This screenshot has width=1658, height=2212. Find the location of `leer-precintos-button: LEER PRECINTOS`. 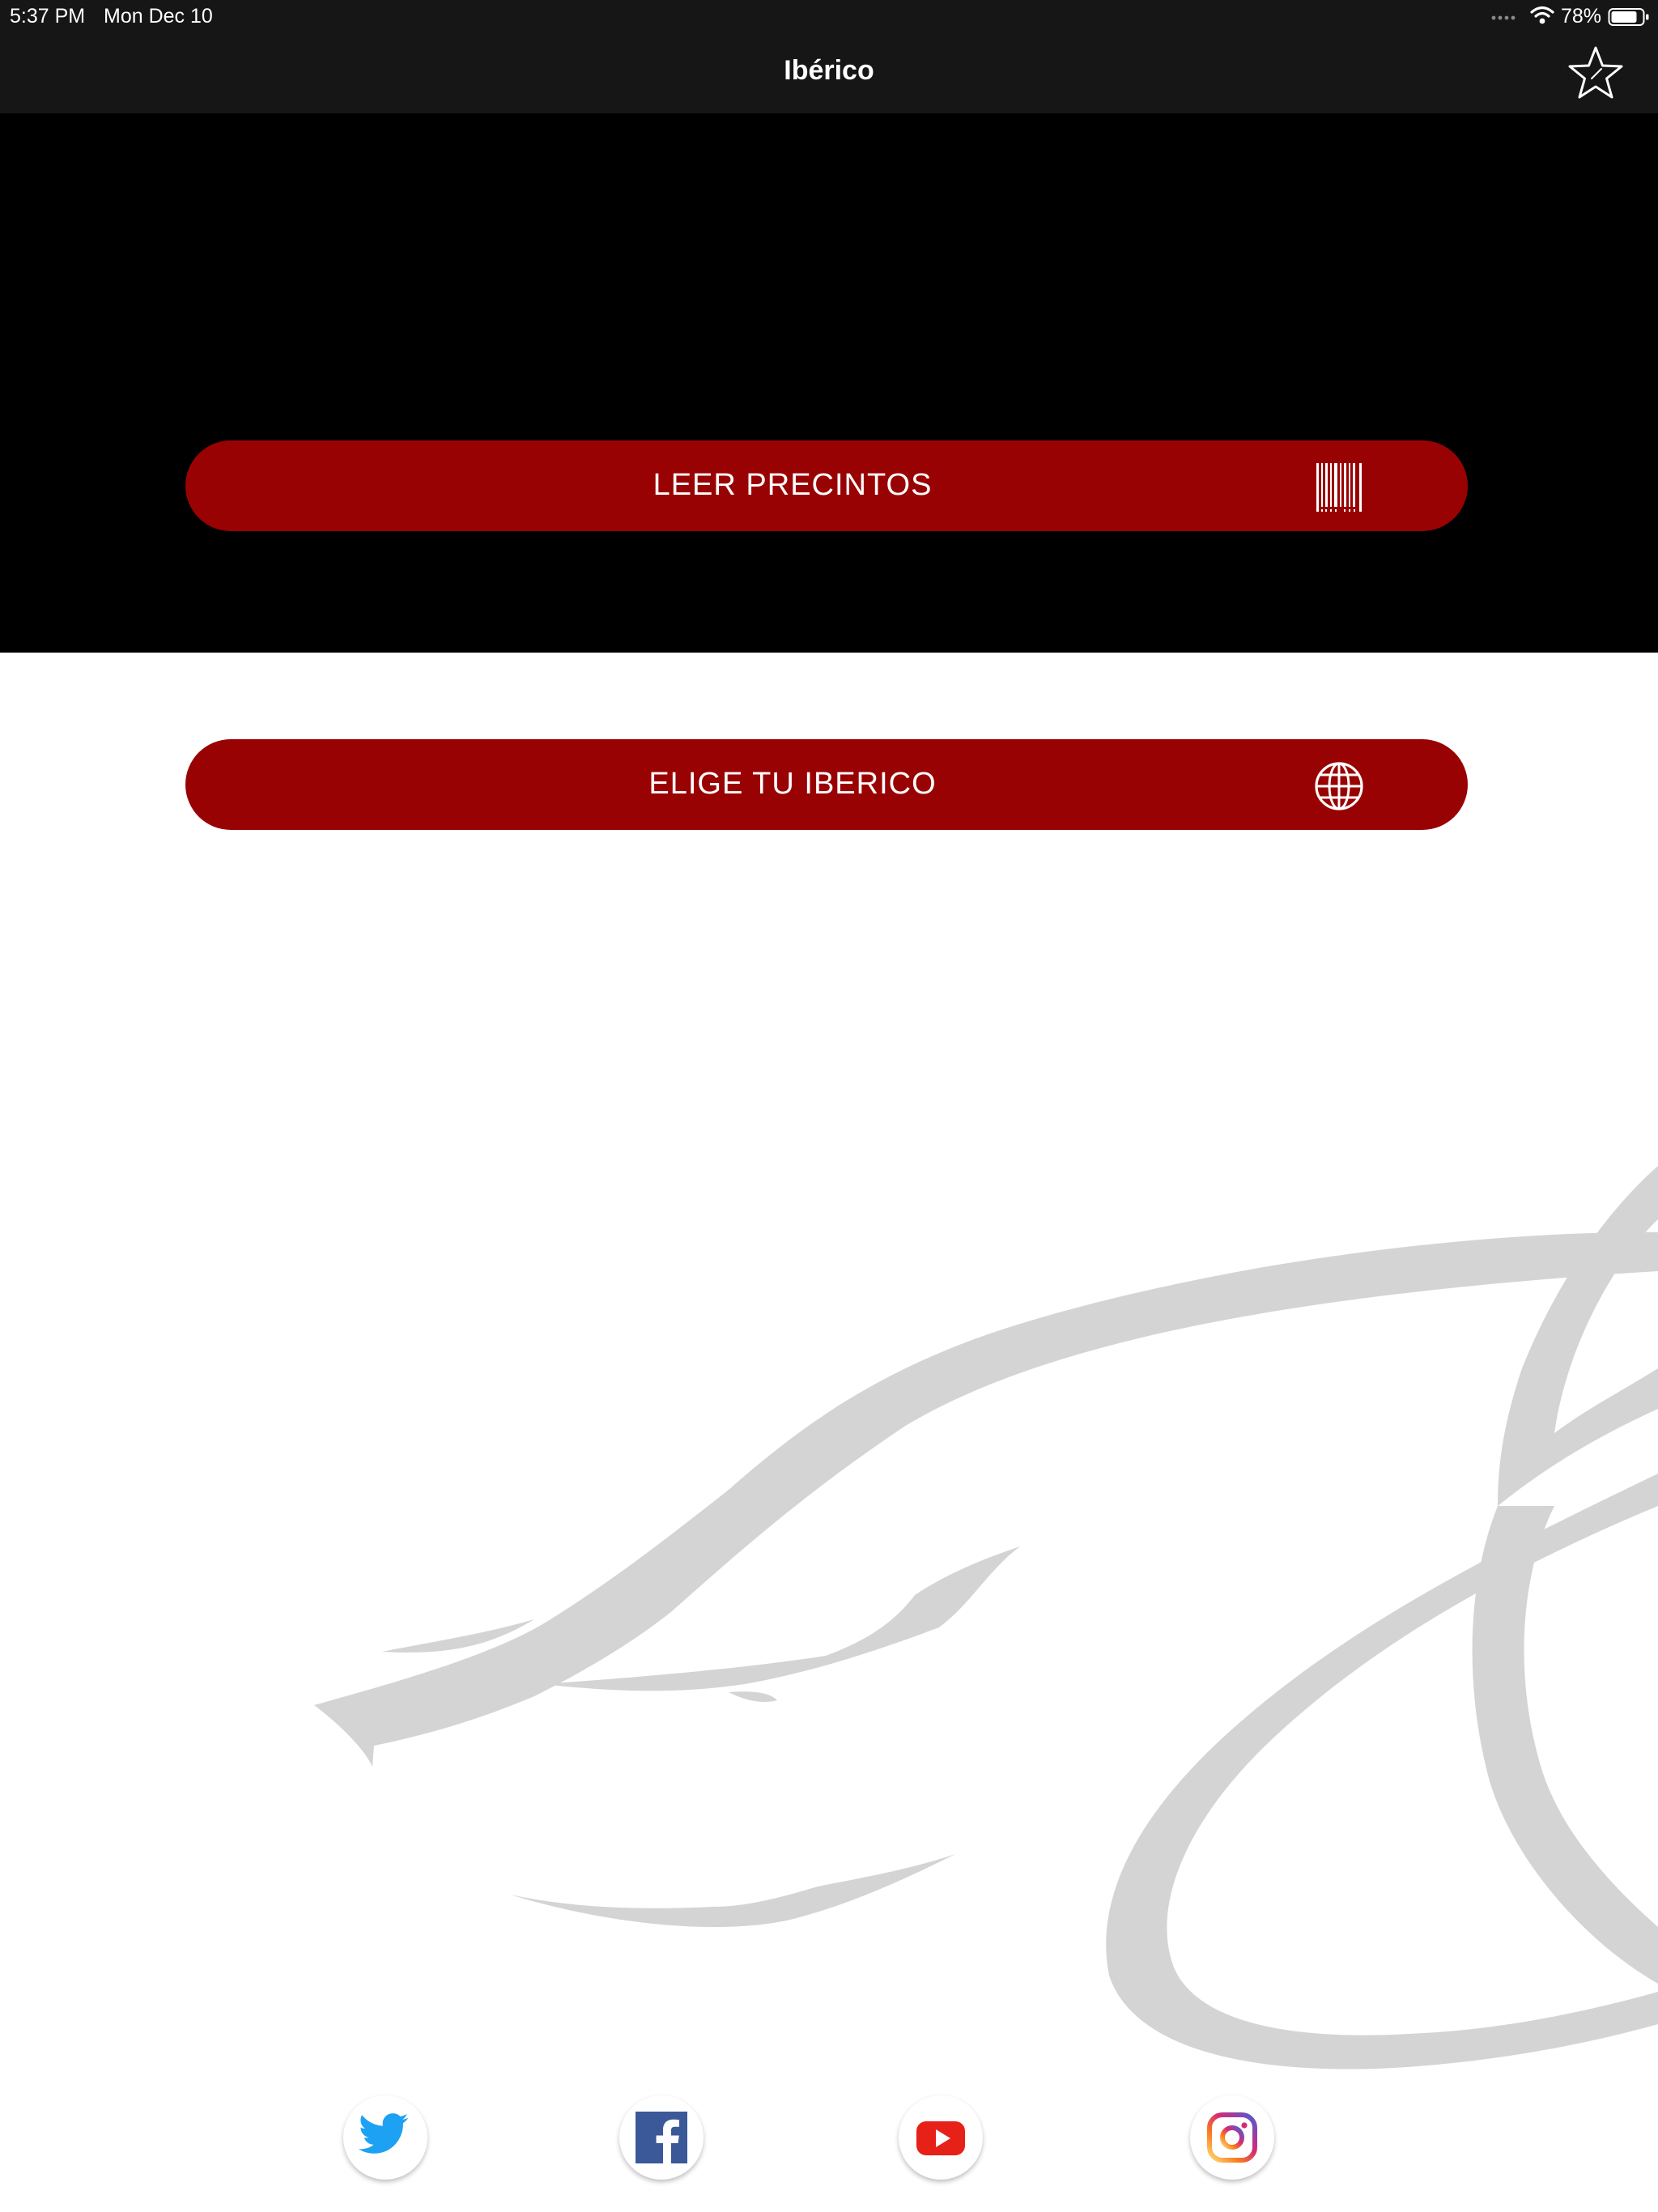

leer-precintos-button: LEER PRECINTOS is located at coordinates (826, 485).